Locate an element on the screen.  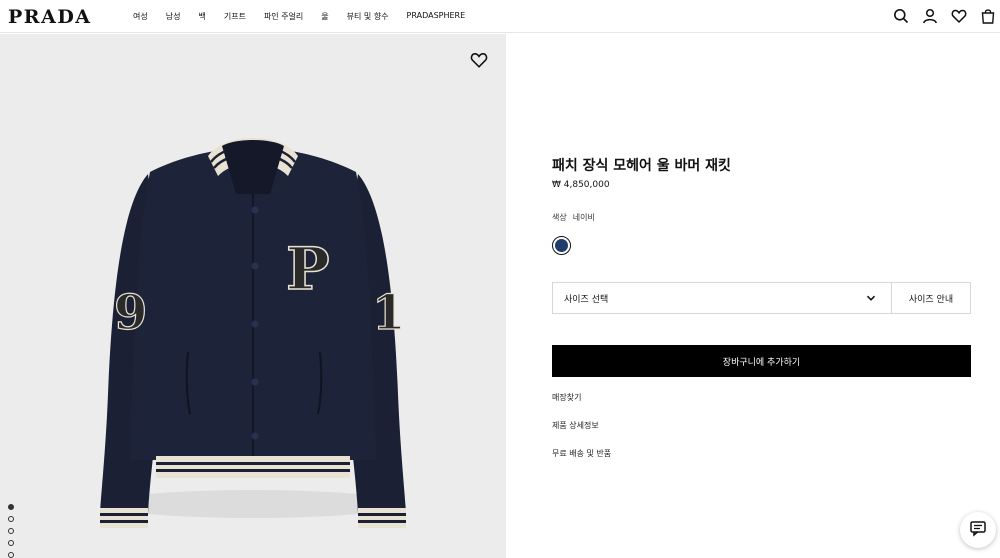
chat-button is located at coordinates (978, 530).